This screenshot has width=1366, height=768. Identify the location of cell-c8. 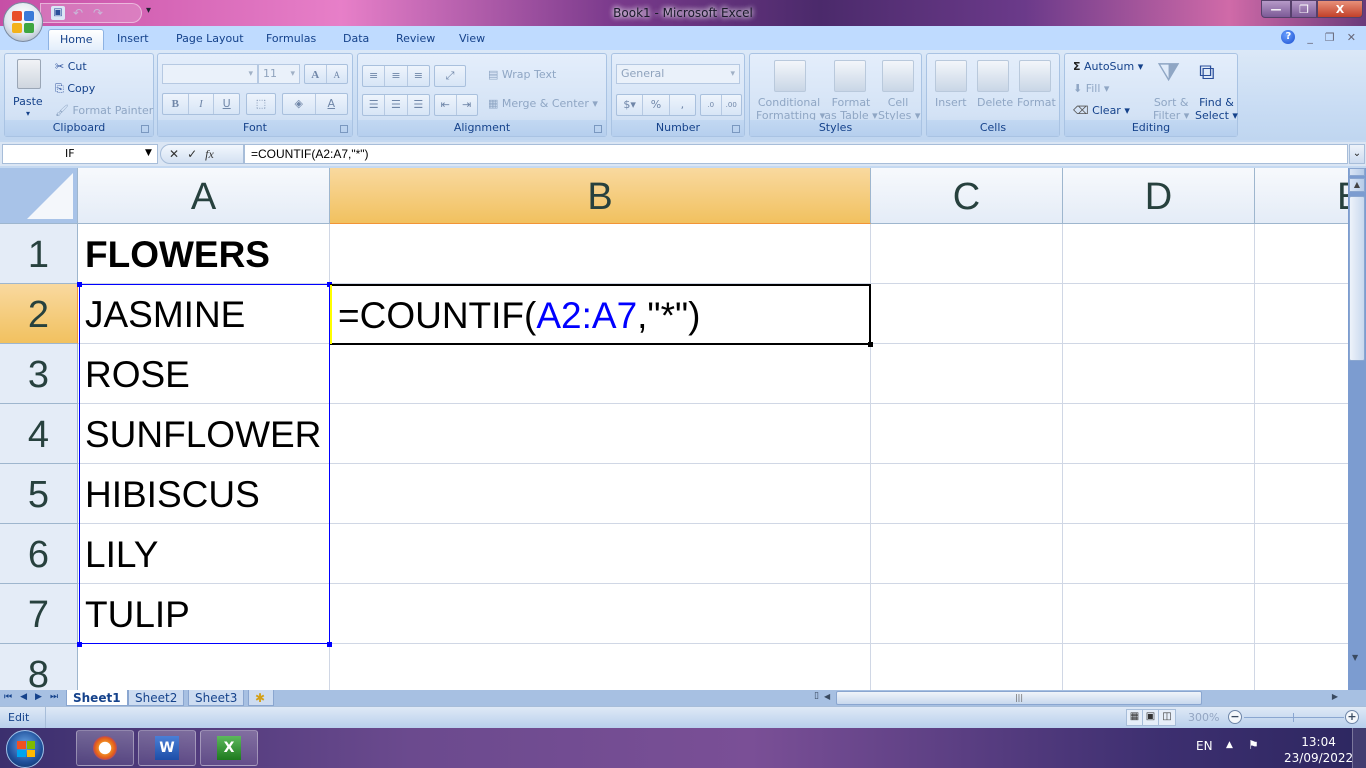
(967, 667).